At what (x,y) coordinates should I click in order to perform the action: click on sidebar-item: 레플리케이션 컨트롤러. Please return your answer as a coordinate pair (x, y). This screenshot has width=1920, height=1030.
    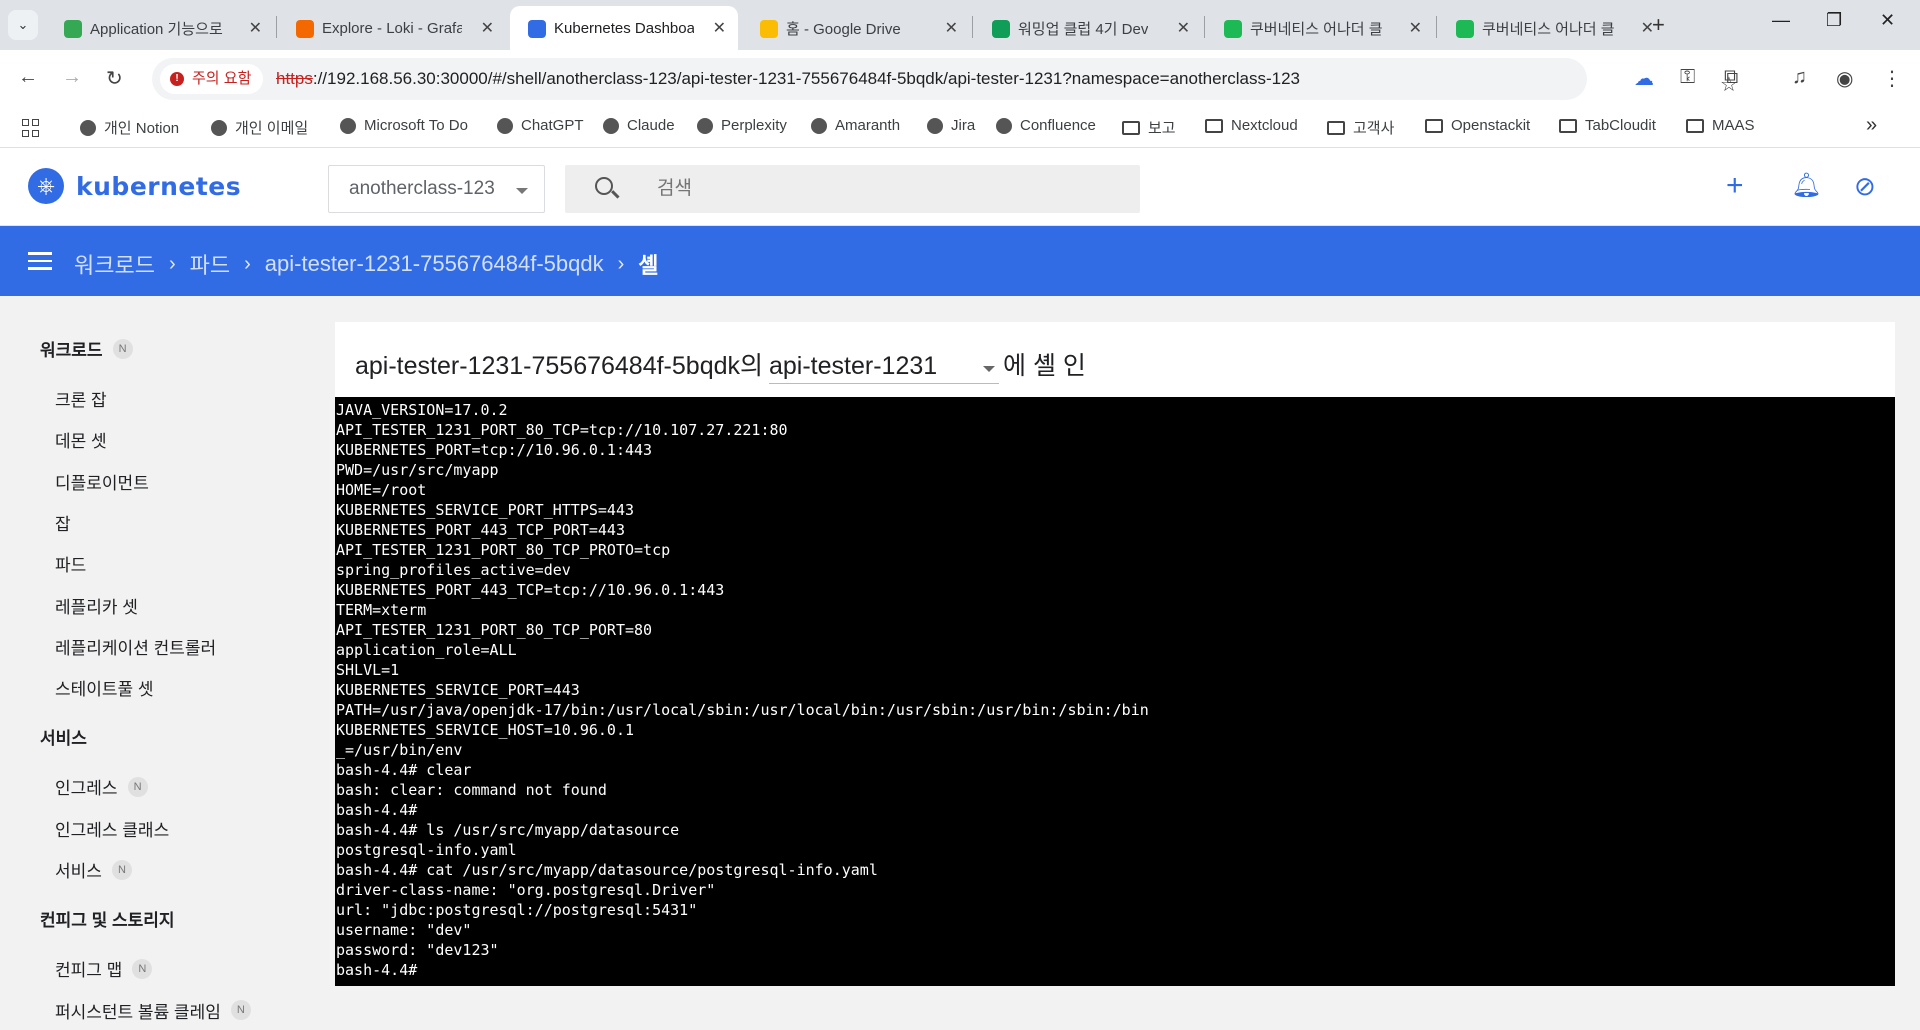
    Looking at the image, I should click on (135, 646).